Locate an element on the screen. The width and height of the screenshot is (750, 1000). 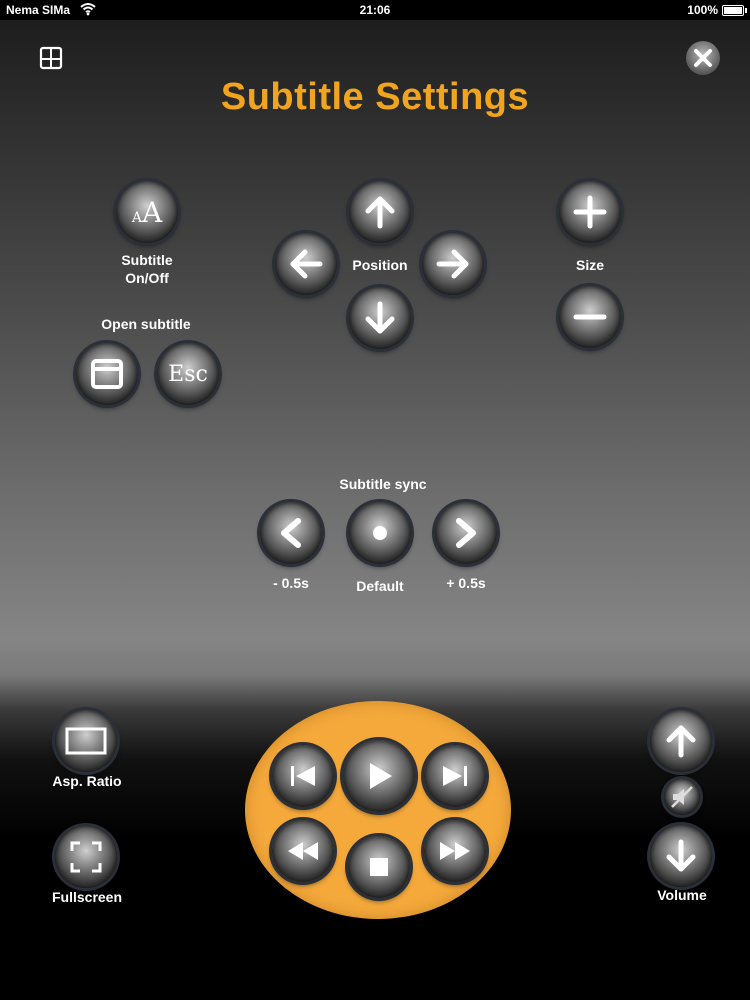
window-icon is located at coordinates (107, 374).